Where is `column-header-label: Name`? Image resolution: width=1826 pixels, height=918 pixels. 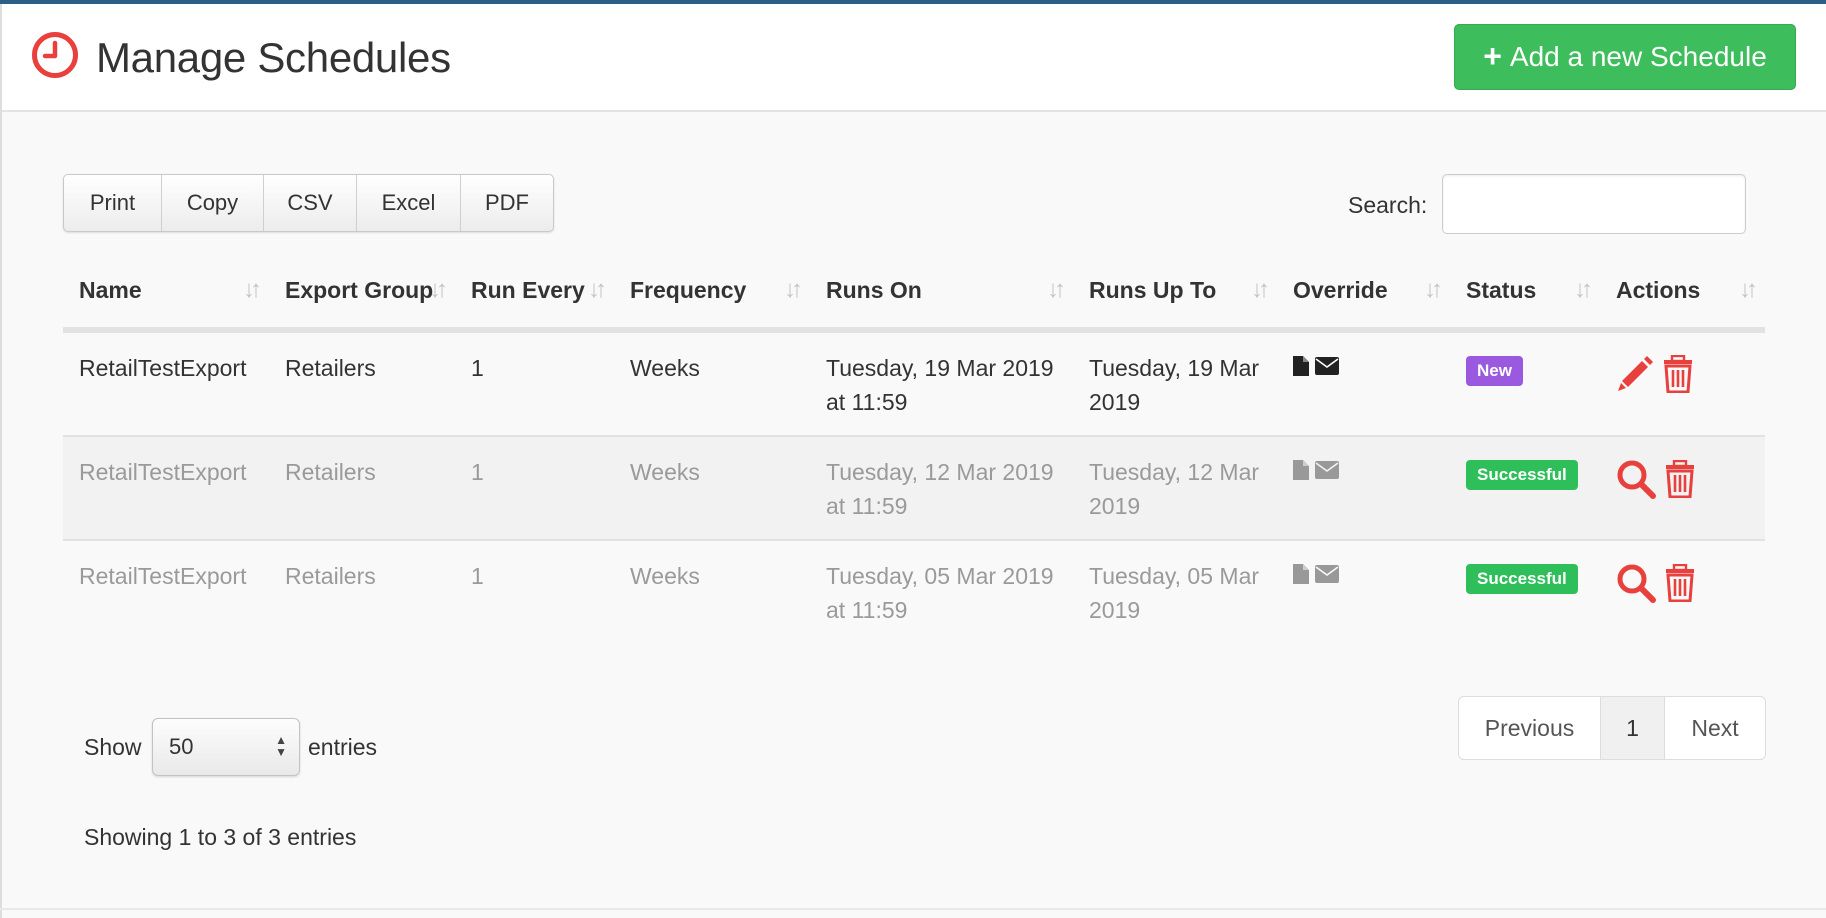
column-header-label: Name is located at coordinates (110, 290).